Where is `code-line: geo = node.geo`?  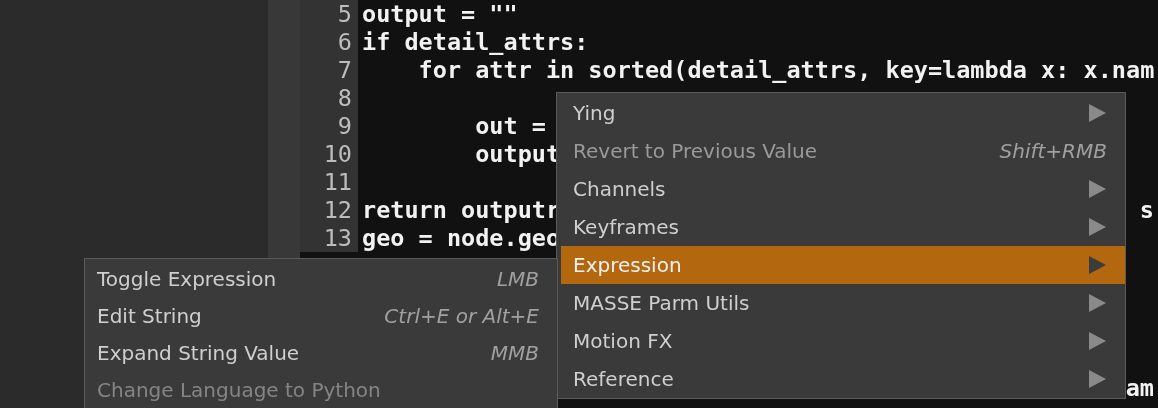
code-line: geo = node.geo is located at coordinates (461, 238).